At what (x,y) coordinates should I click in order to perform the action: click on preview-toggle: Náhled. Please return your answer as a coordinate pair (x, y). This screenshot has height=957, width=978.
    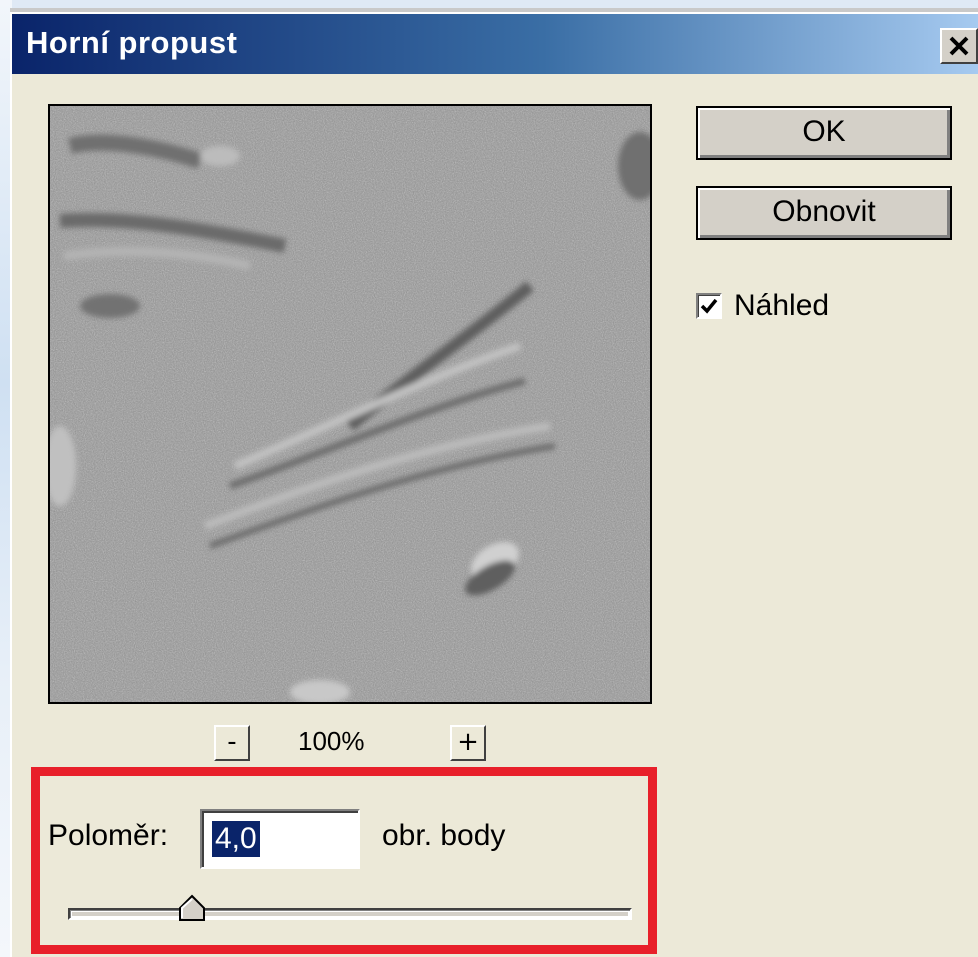
    Looking at the image, I should click on (762, 306).